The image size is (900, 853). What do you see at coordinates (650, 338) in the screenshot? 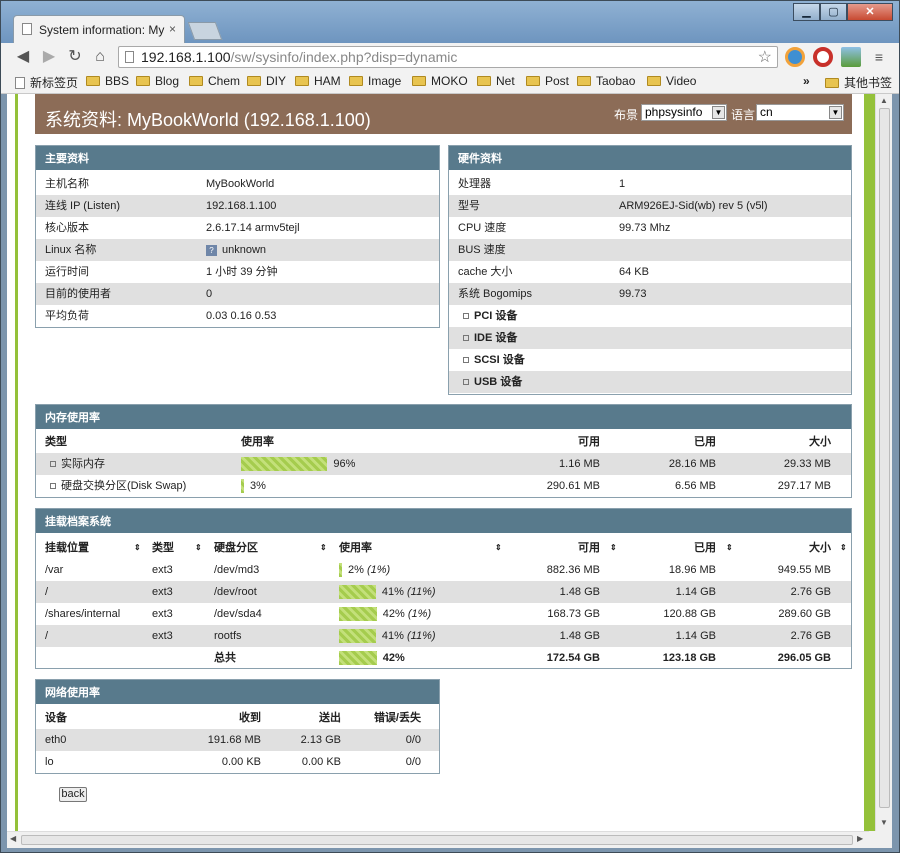
I see `device-group-ide: IDE 设备` at bounding box center [650, 338].